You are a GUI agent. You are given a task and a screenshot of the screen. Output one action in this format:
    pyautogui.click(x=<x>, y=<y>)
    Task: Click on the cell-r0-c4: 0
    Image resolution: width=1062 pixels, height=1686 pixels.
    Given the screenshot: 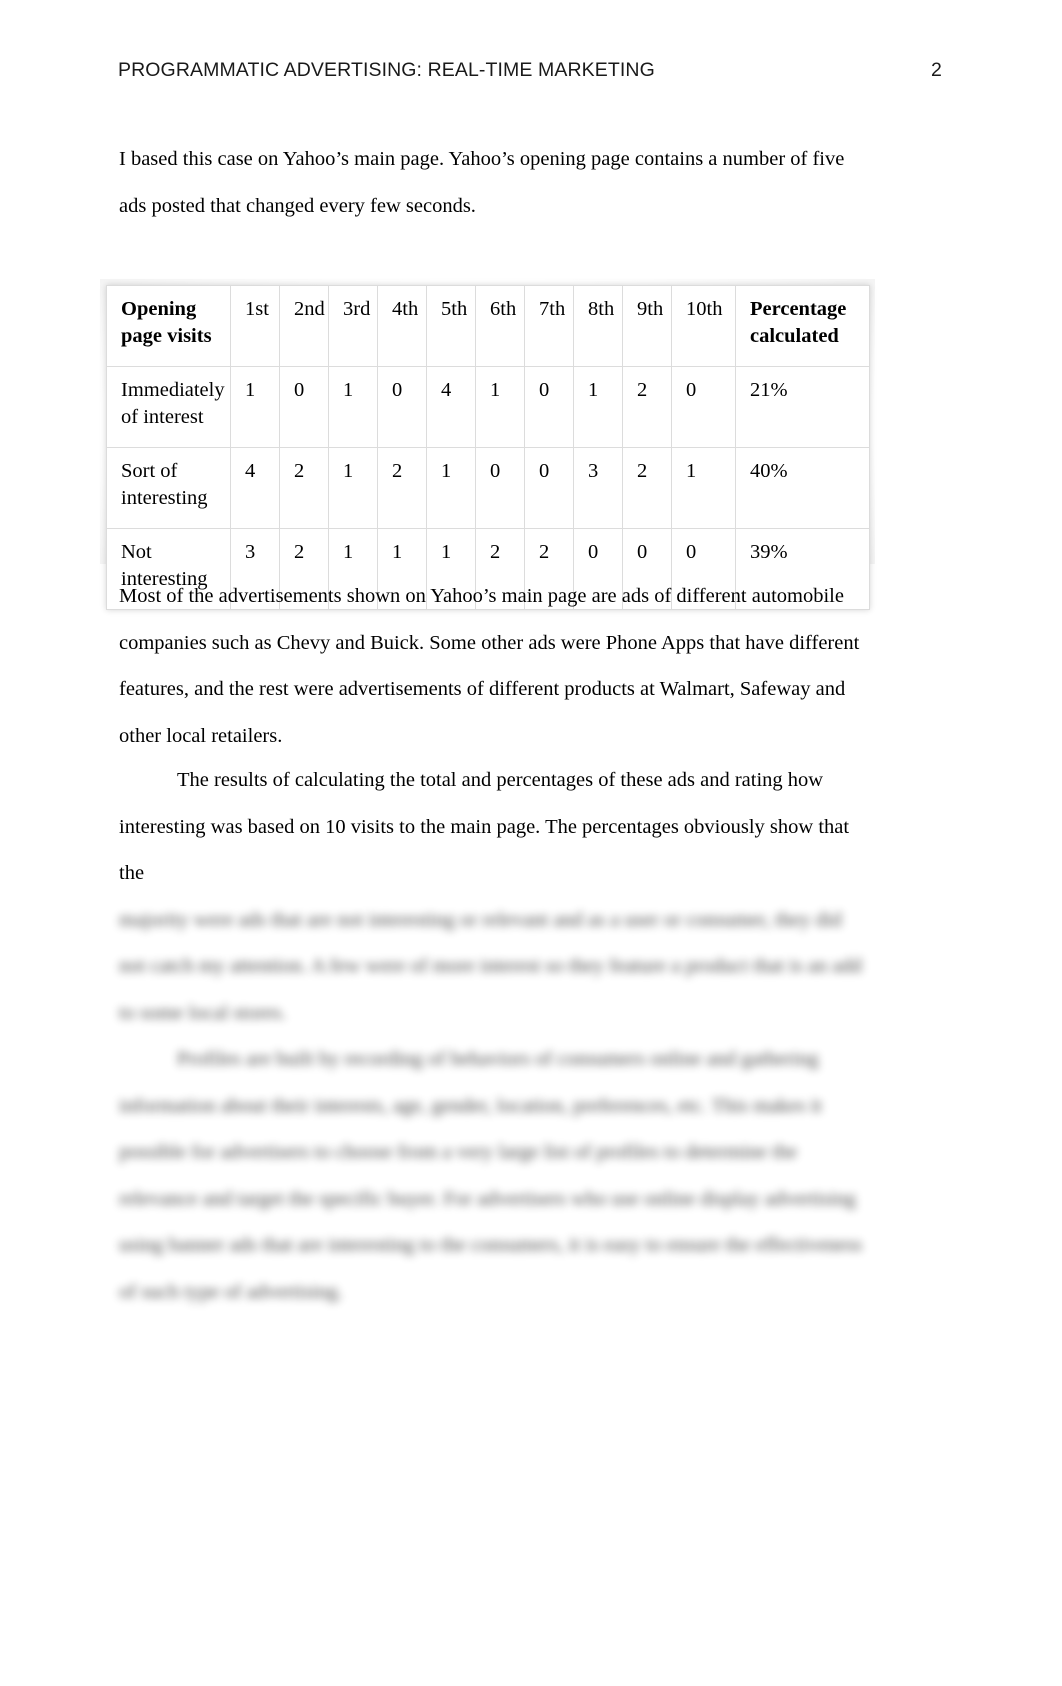 What is the action you would take?
    pyautogui.click(x=402, y=407)
    